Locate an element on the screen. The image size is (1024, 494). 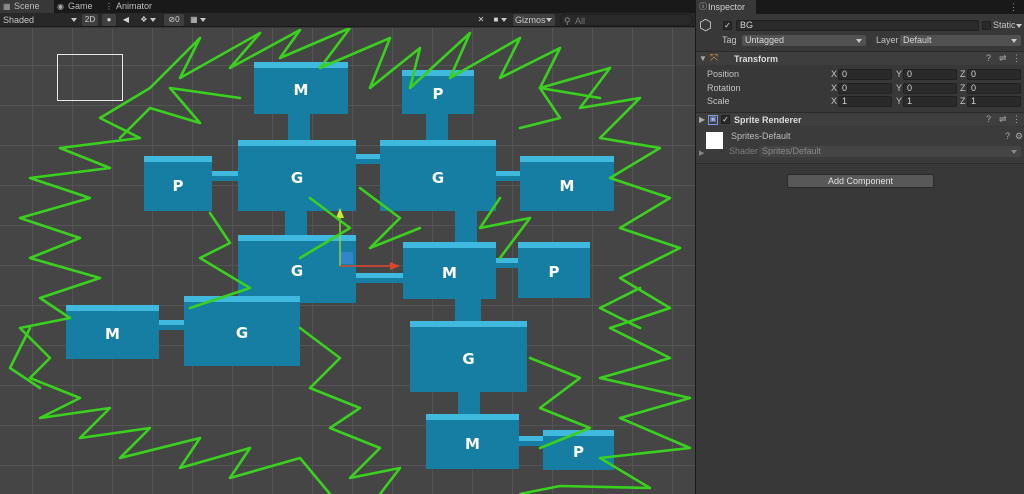
sprite-renderer-enabled-checkbox: ✓ is located at coordinates (725, 119).